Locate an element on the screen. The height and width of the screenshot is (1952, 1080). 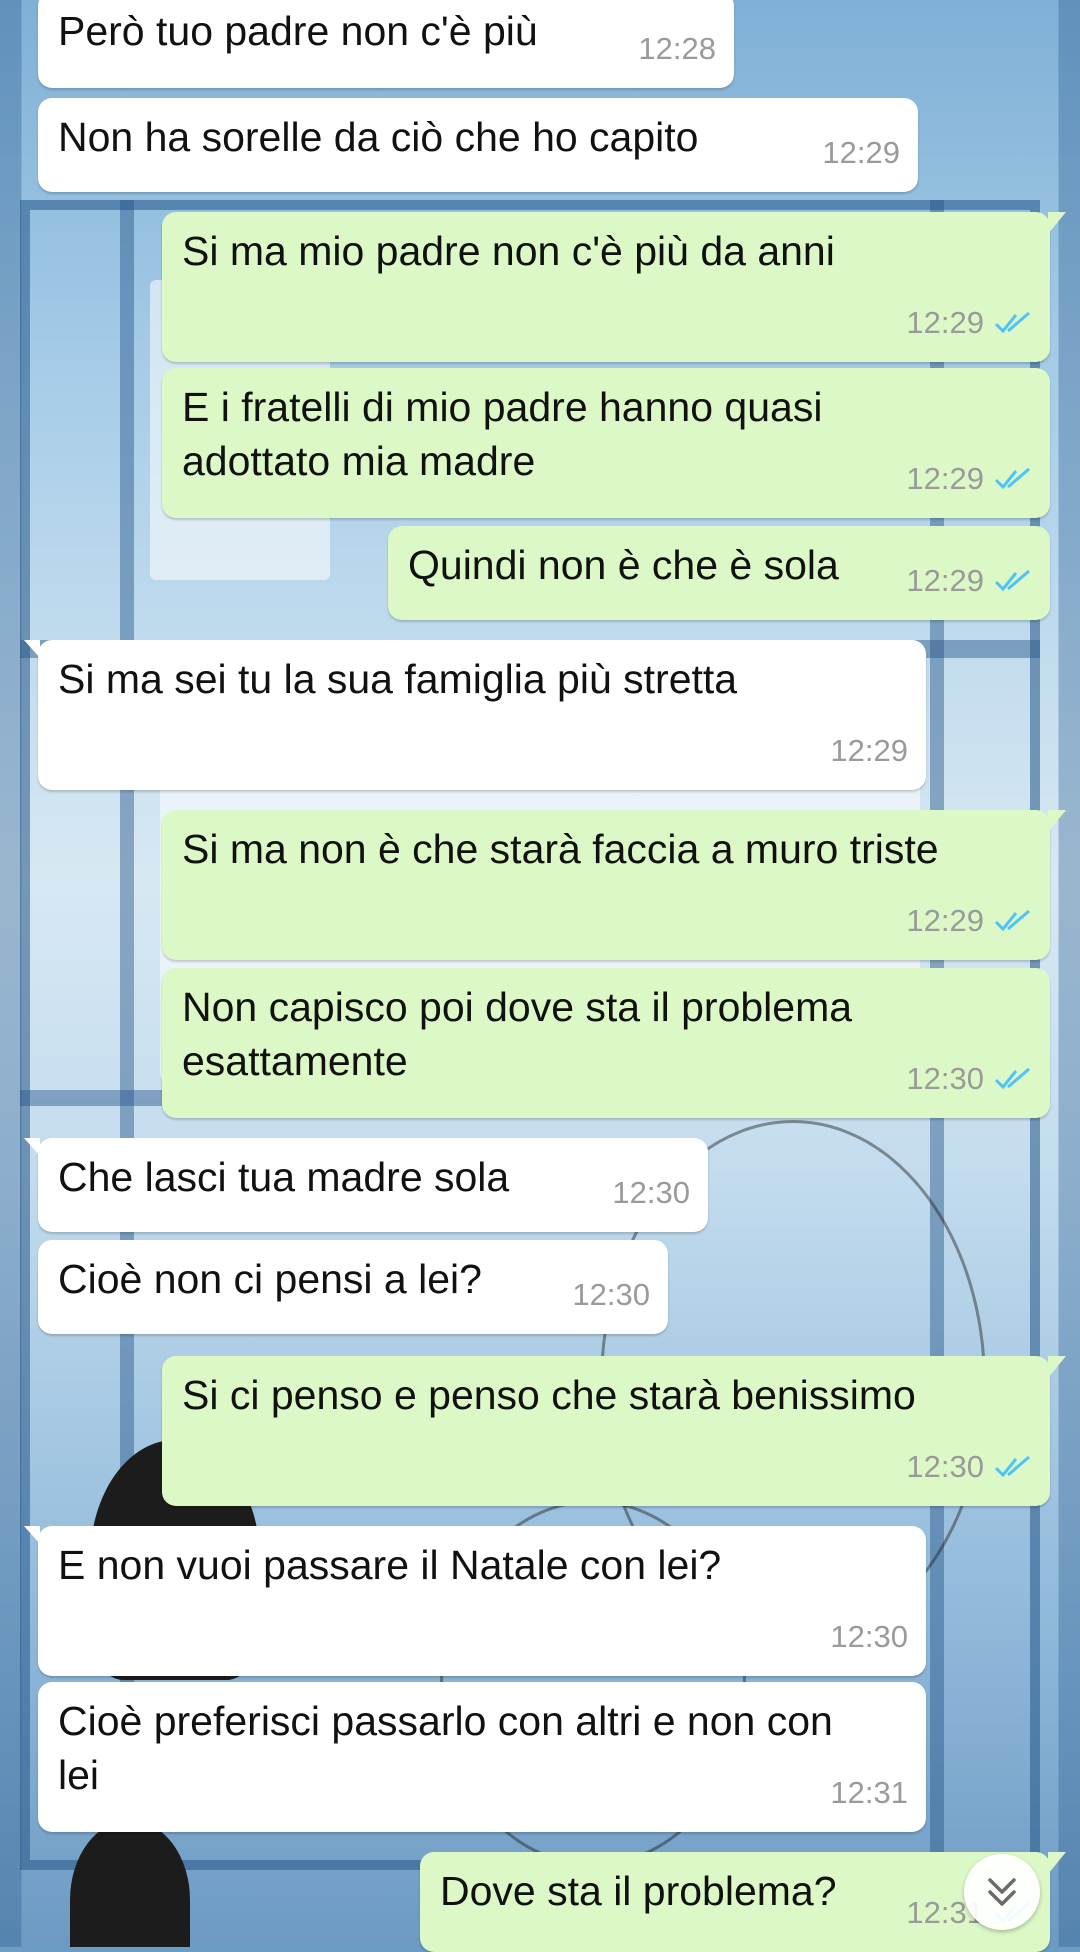
message-text: Non ha sorelle da ciò che ho capito is located at coordinates (378, 137).